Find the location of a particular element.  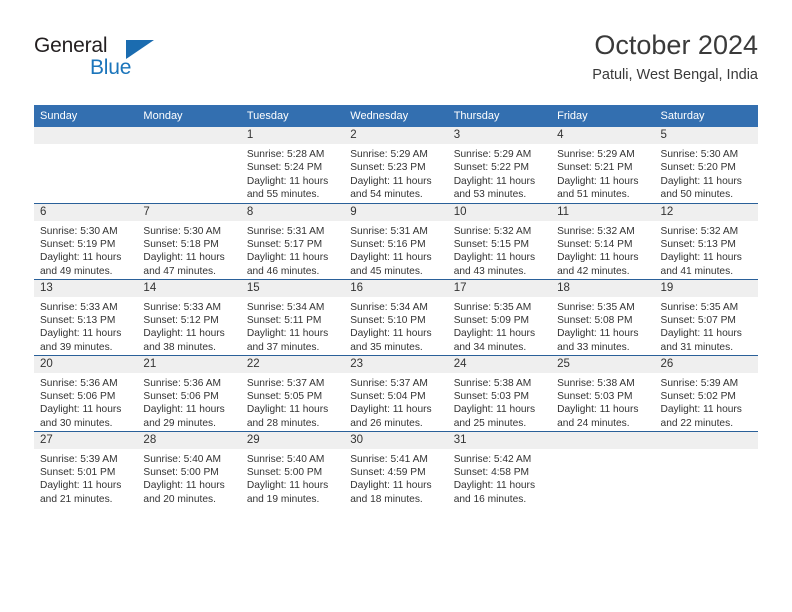

daylight-text-line2: and 37 minutes. is located at coordinates (283, 347).